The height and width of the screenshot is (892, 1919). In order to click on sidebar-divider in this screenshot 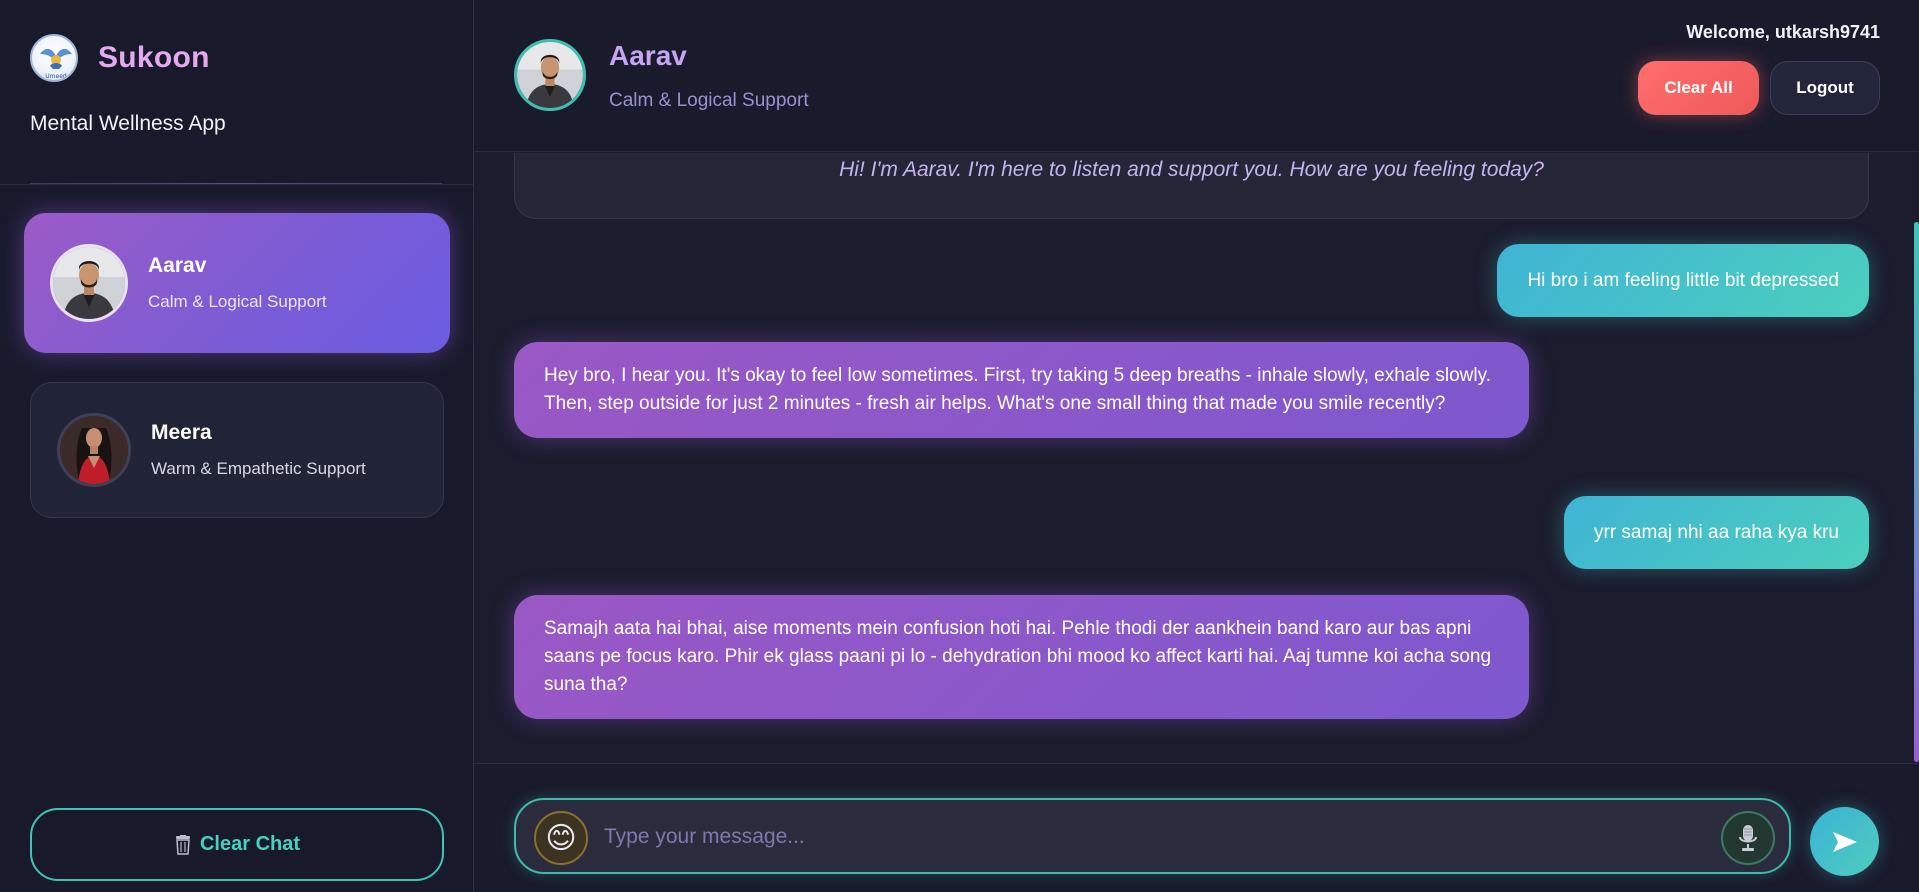, I will do `click(237, 184)`.